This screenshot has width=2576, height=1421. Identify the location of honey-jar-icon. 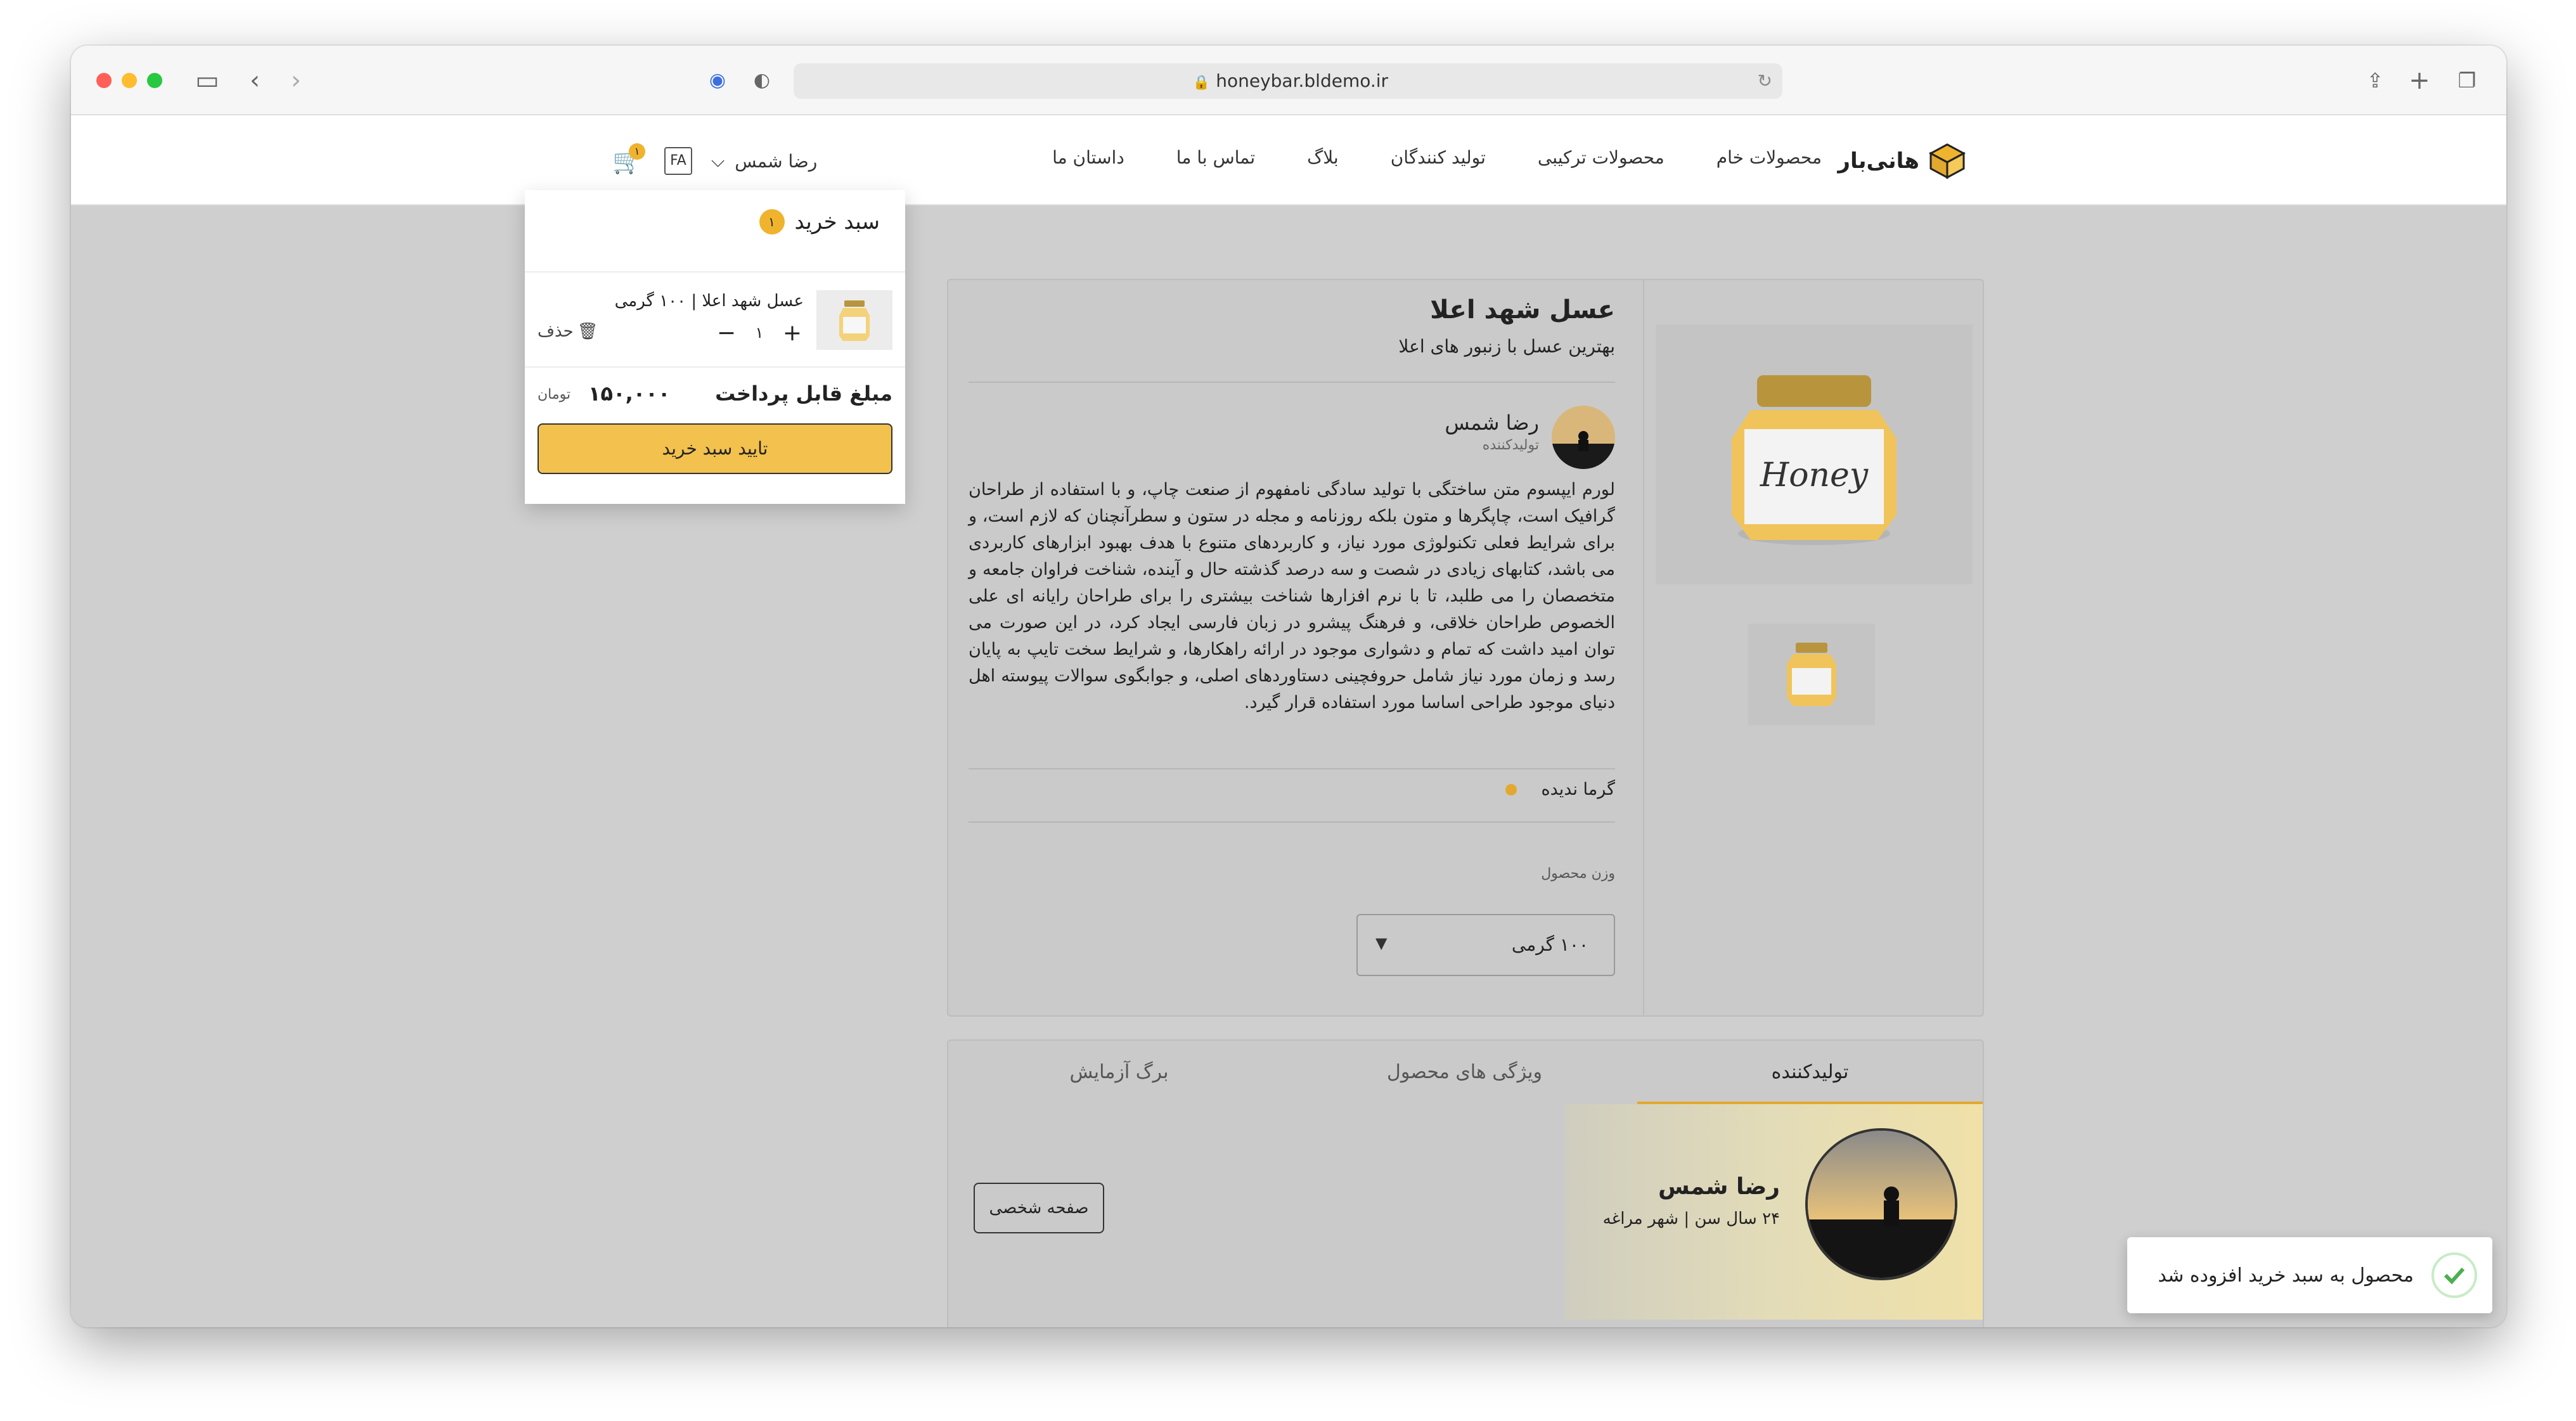
(854, 320).